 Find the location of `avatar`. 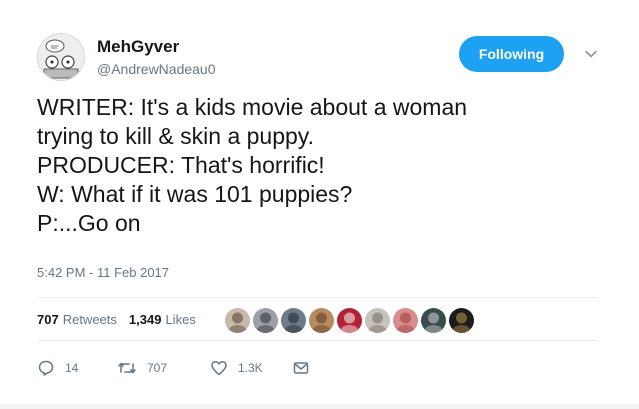

avatar is located at coordinates (61, 57).